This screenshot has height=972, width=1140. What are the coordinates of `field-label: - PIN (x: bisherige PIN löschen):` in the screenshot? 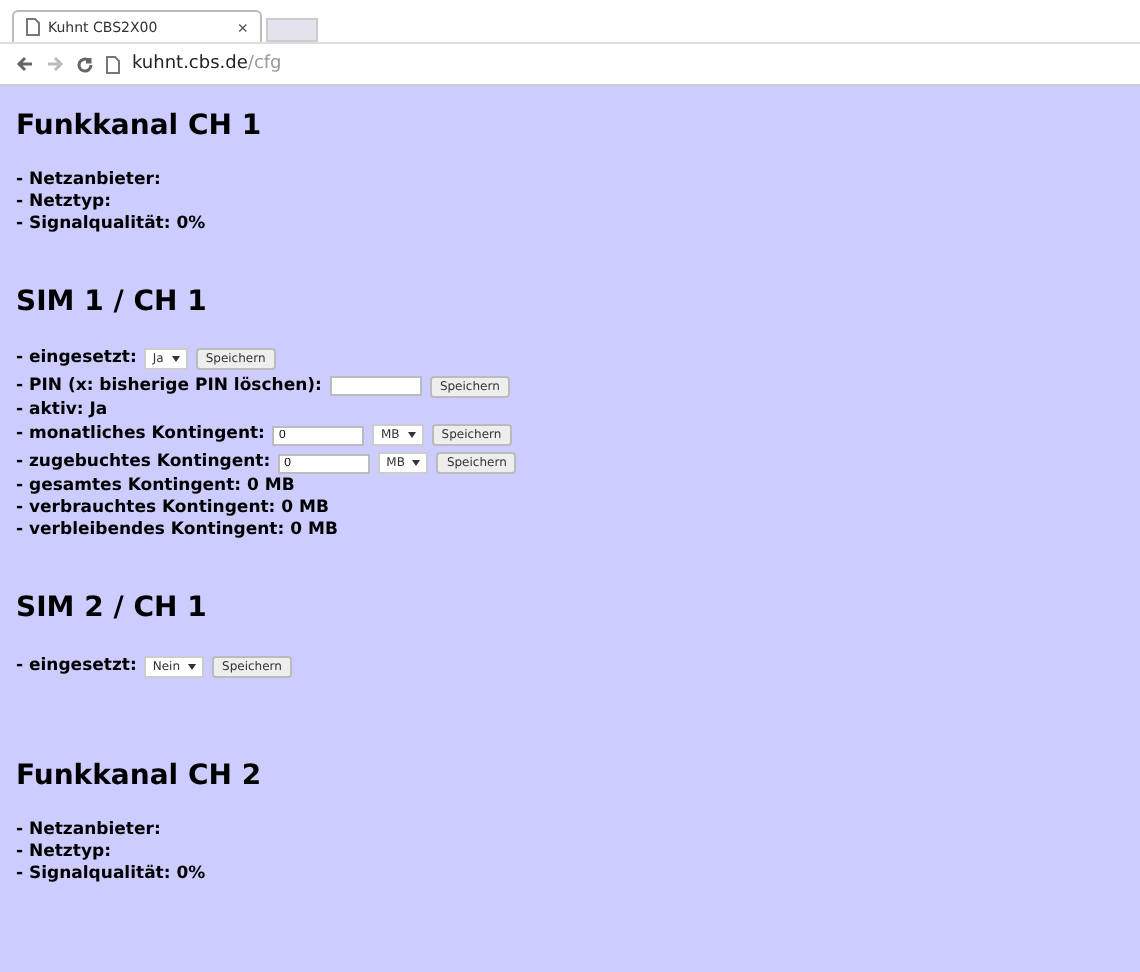 It's located at (169, 386).